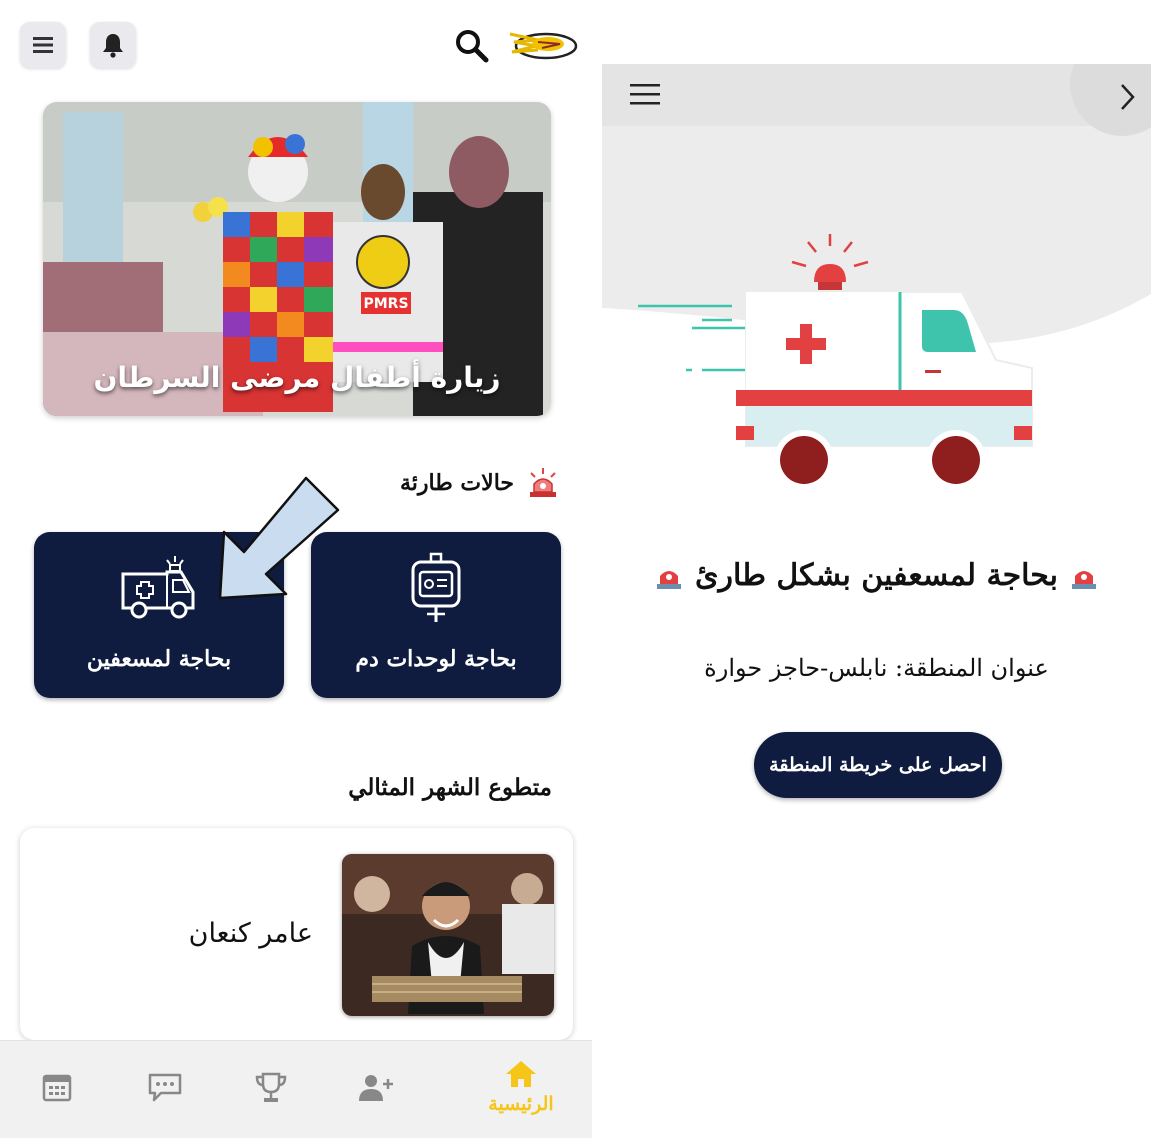 The image size is (1151, 1138). I want to click on menu-button, so click(43, 45).